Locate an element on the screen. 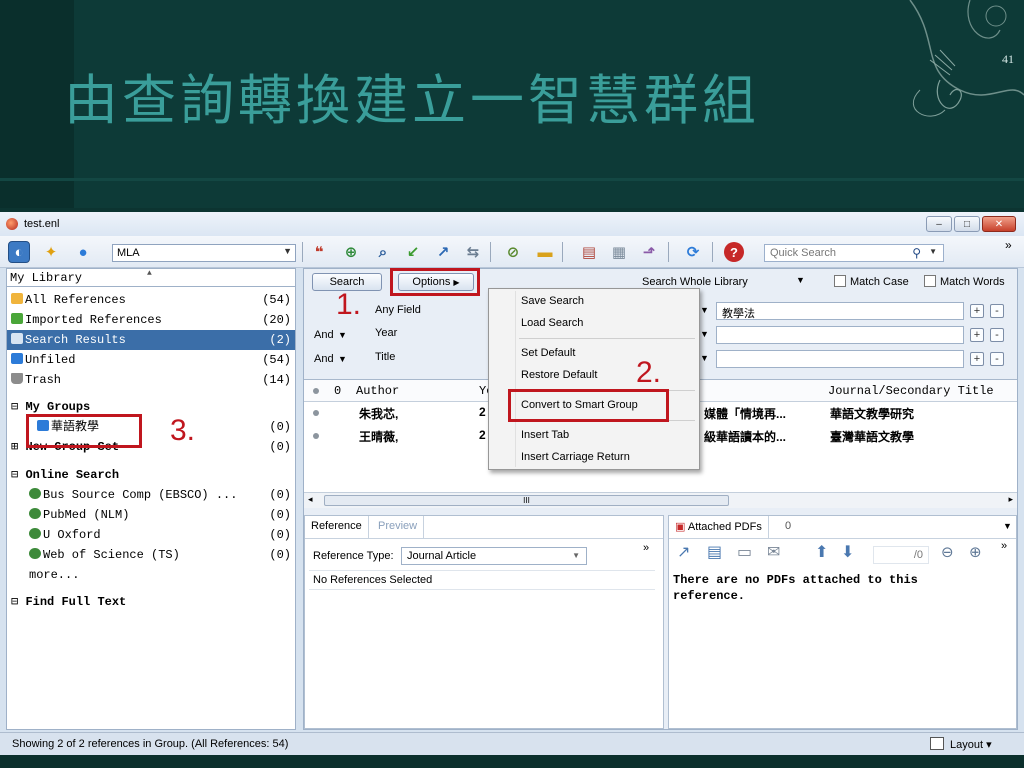 The height and width of the screenshot is (768, 1024). chevron-down-icon: ▼ is located at coordinates (342, 359).